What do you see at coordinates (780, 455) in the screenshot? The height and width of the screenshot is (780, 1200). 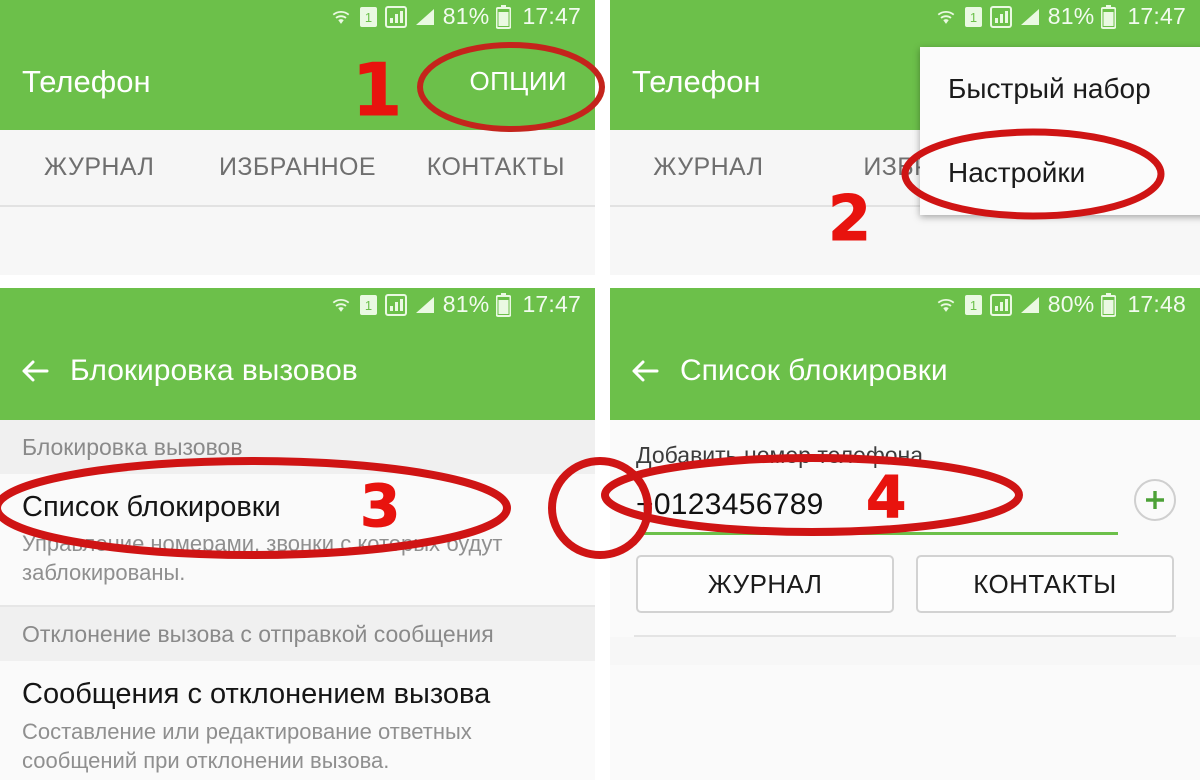 I see `add-number-label: Добавить номер телефона` at bounding box center [780, 455].